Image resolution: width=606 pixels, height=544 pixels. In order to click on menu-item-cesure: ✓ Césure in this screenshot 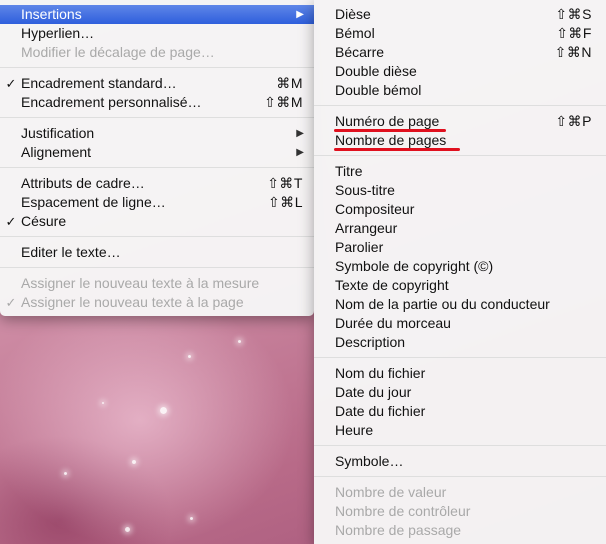, I will do `click(157, 221)`.